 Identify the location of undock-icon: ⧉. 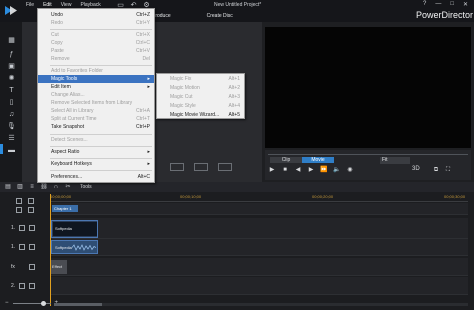
(436, 170).